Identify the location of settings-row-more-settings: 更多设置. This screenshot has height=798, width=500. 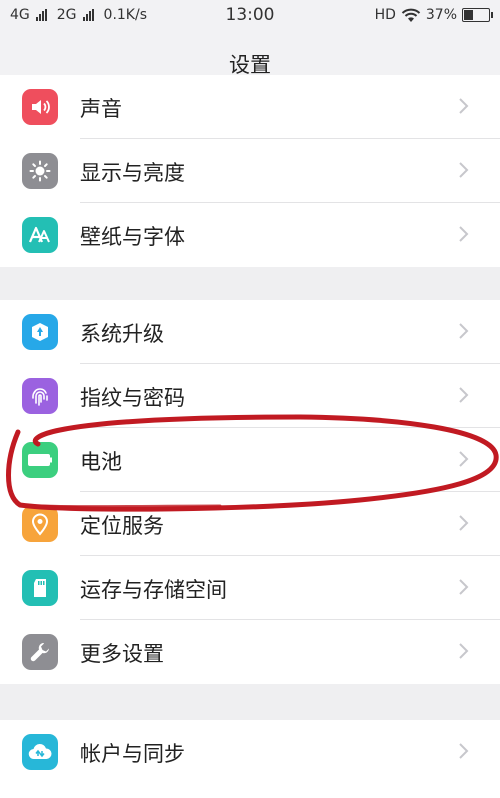
(250, 652).